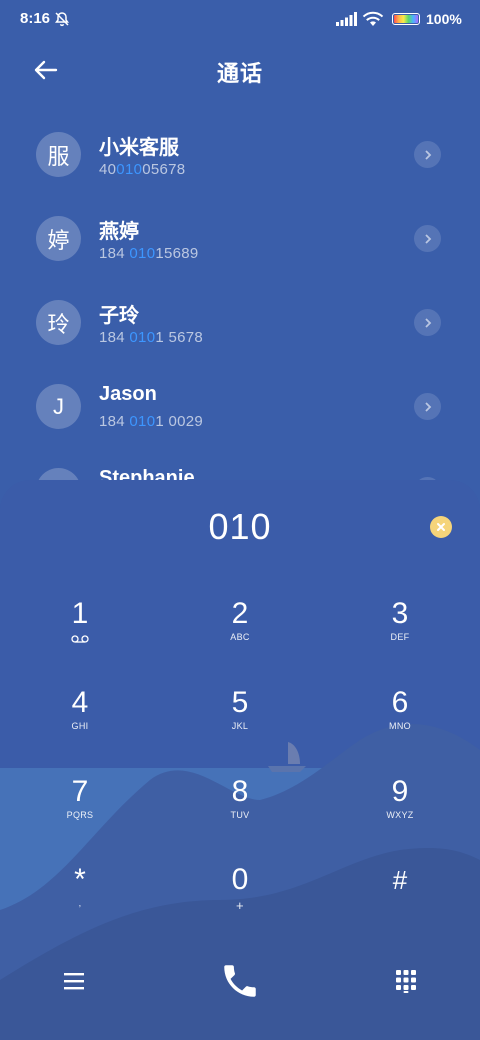 This screenshot has width=480, height=1040. Describe the element at coordinates (62, 19) in the screenshot. I see `bell-muted-icon` at that location.